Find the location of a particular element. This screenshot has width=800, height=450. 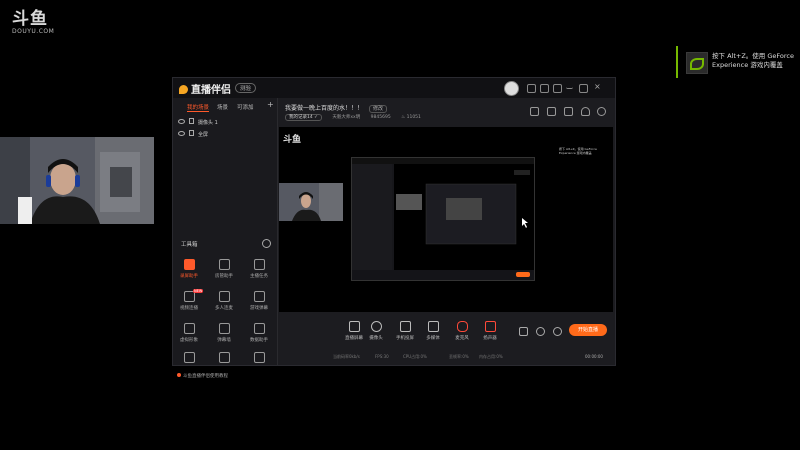

tab-addable: 可添加 is located at coordinates (245, 107).